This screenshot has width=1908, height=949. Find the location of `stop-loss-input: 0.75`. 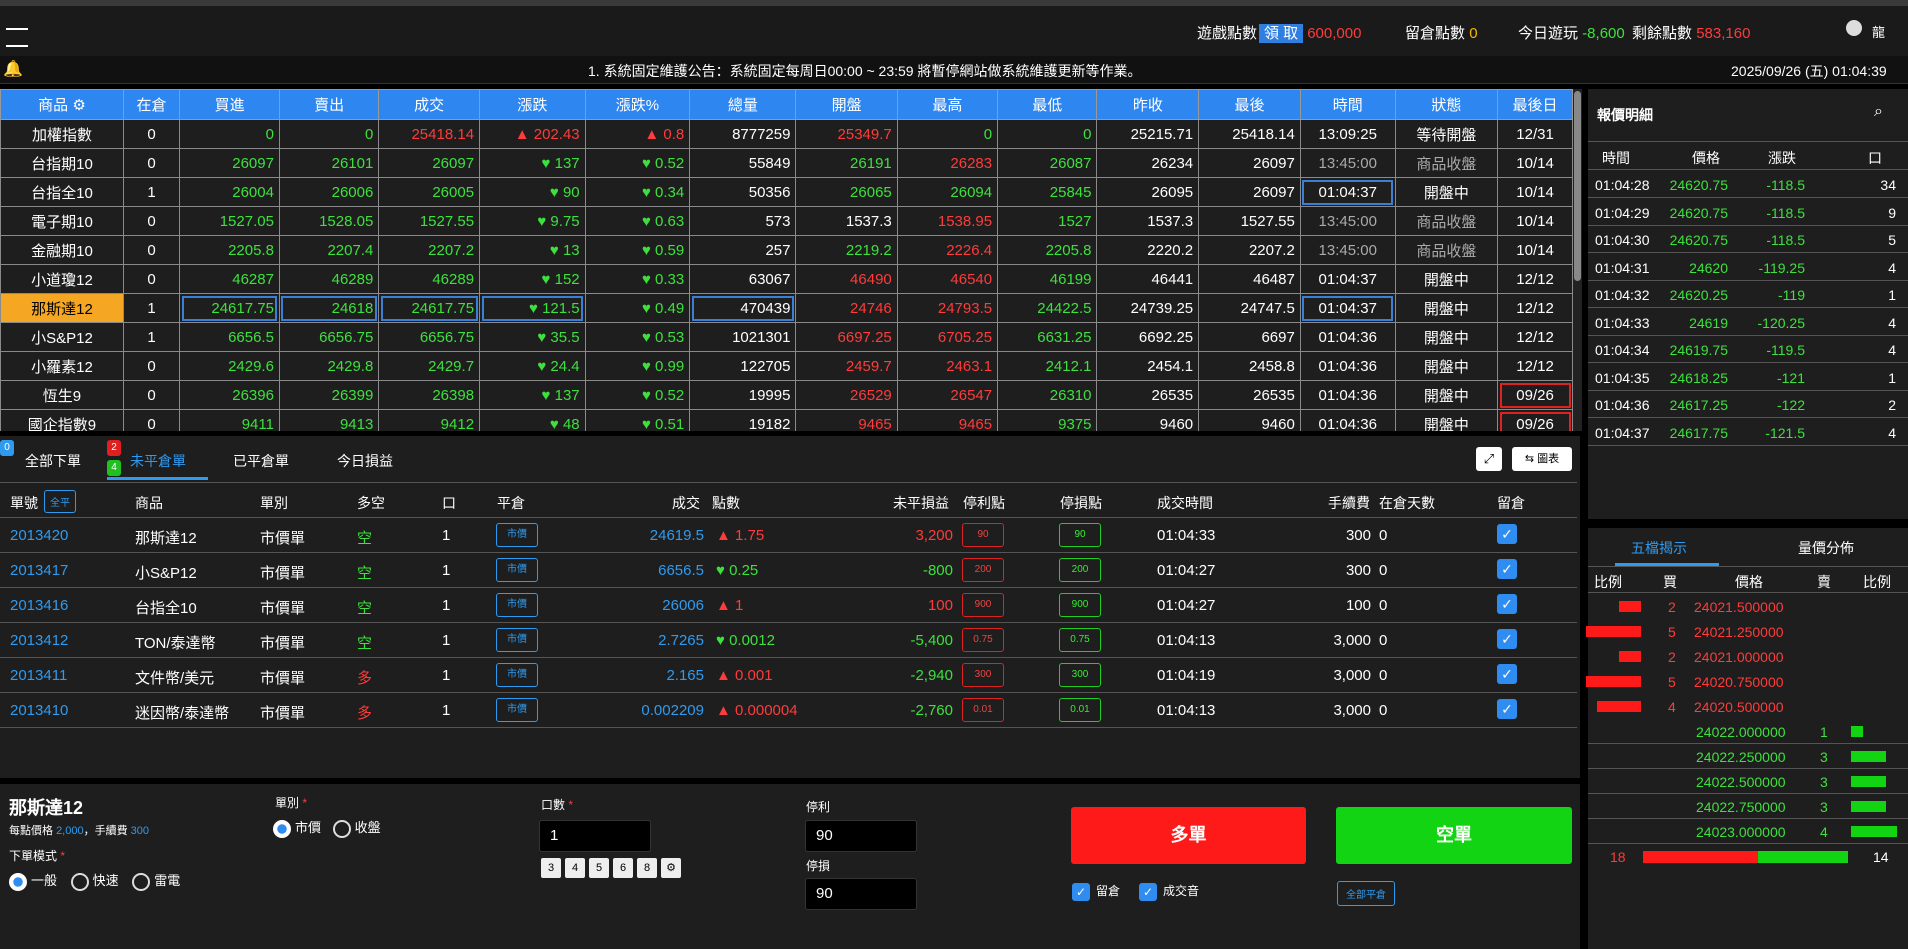

stop-loss-input: 0.75 is located at coordinates (1080, 640).